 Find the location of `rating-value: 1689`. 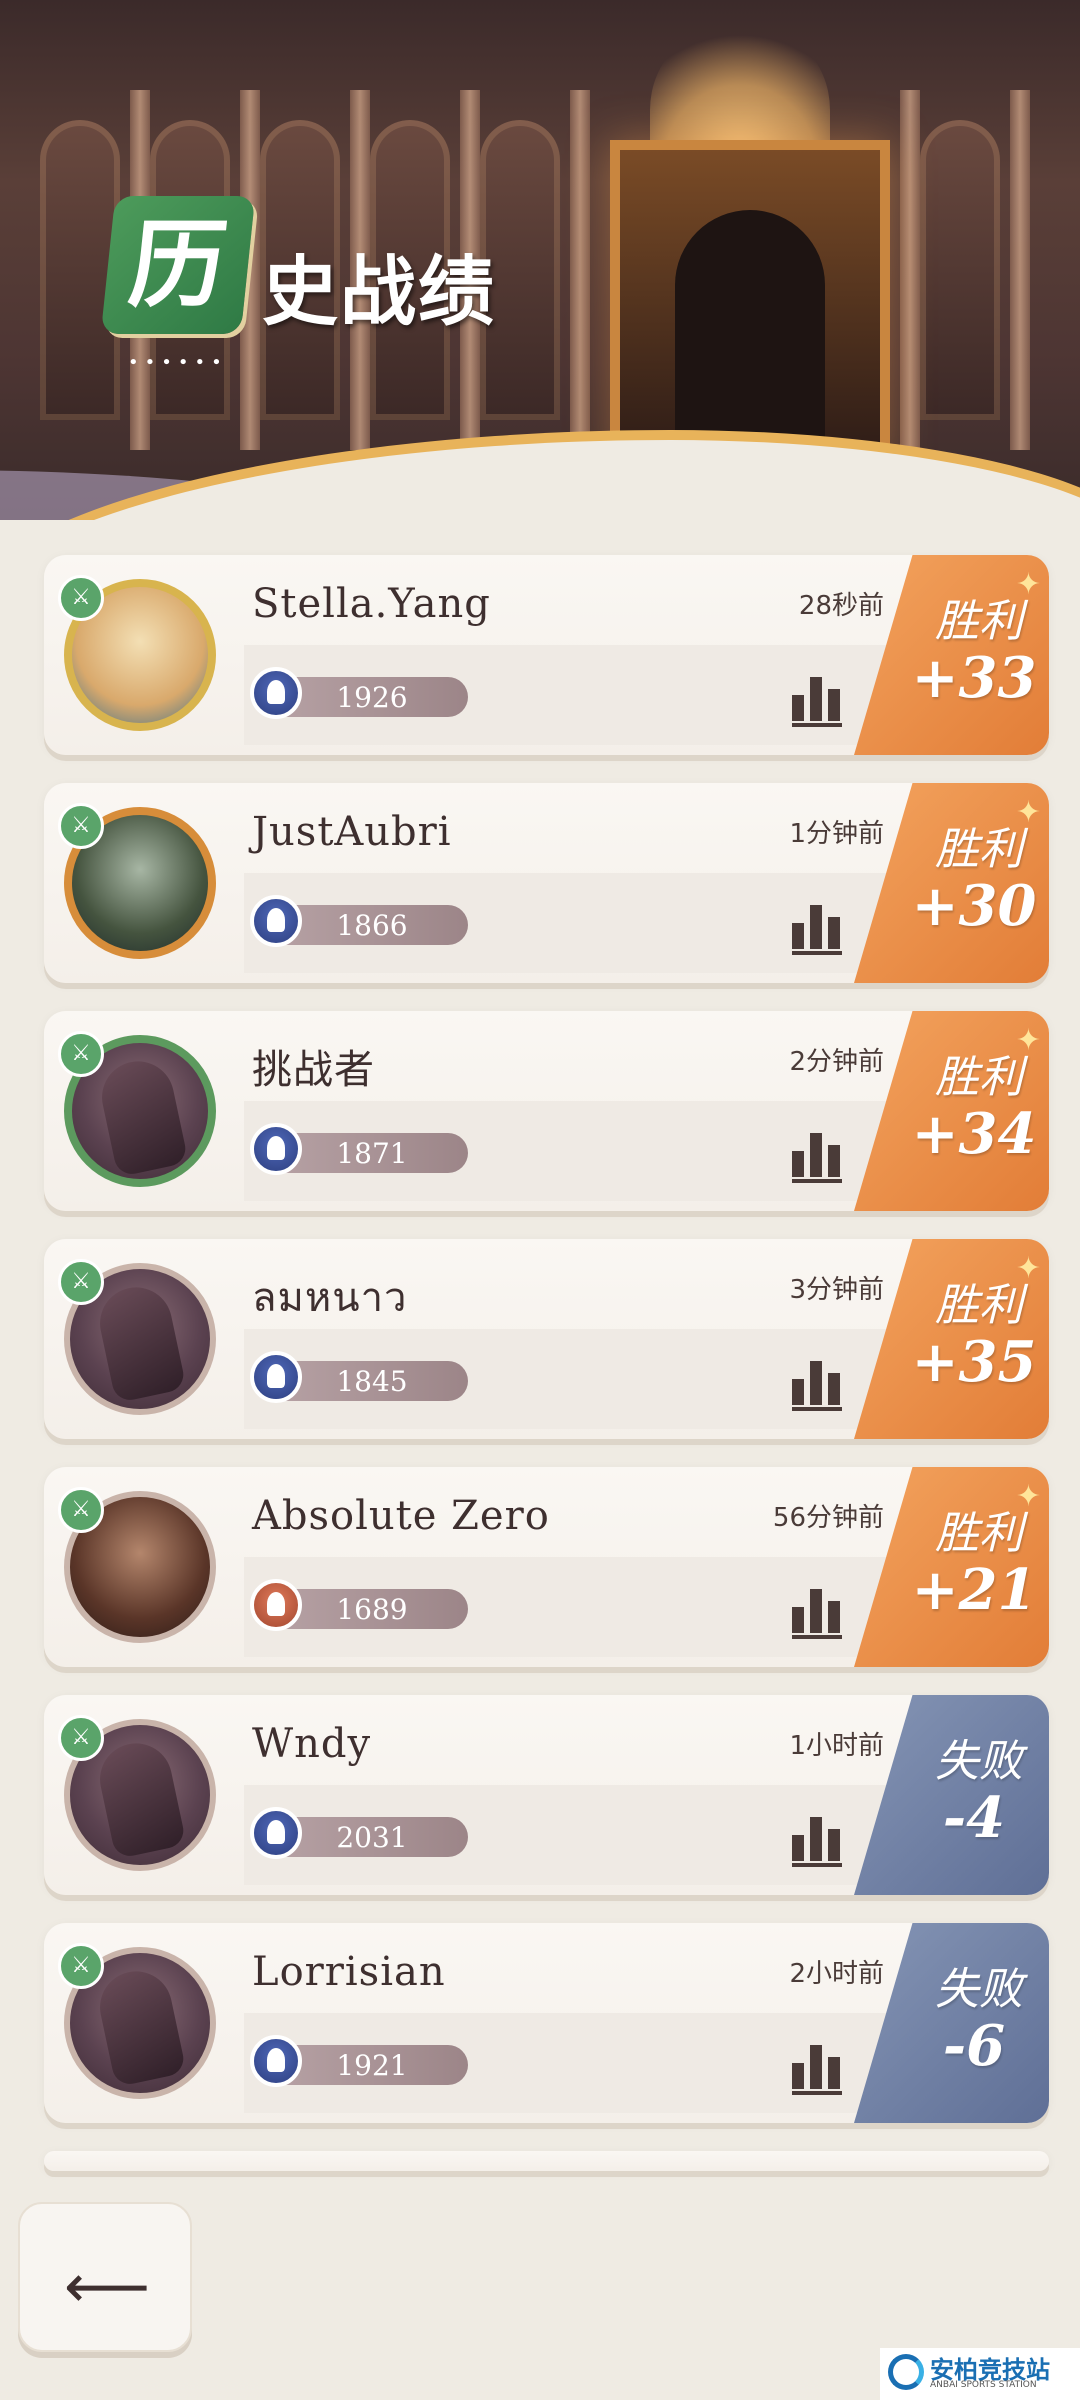

rating-value: 1689 is located at coordinates (372, 1609).